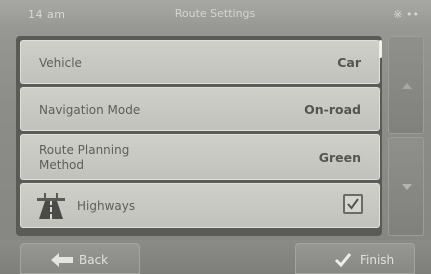 The height and width of the screenshot is (274, 431). Describe the element at coordinates (200, 62) in the screenshot. I see `setting-row-vehicle: Vehicle Car` at that location.